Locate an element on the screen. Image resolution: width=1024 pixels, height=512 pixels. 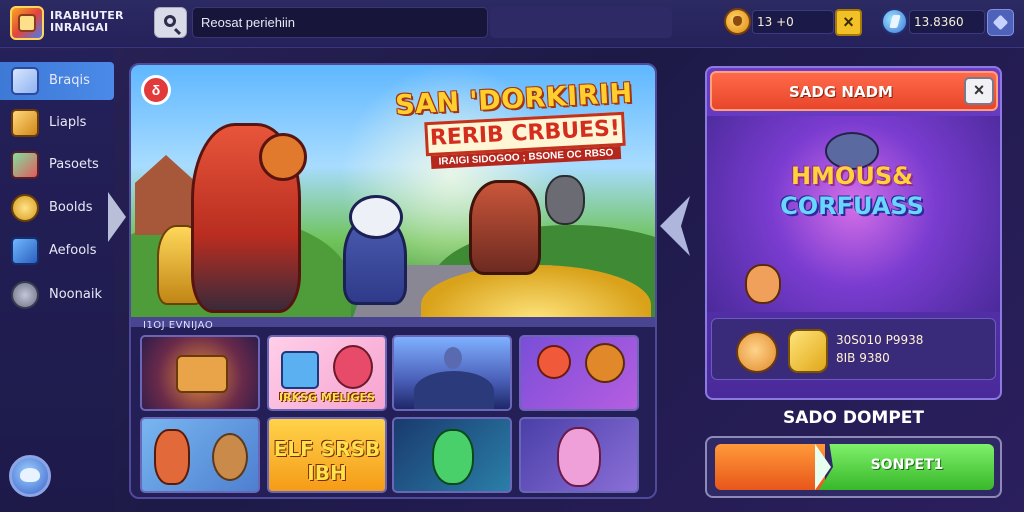
mountain-icon is located at coordinates (454, 390).